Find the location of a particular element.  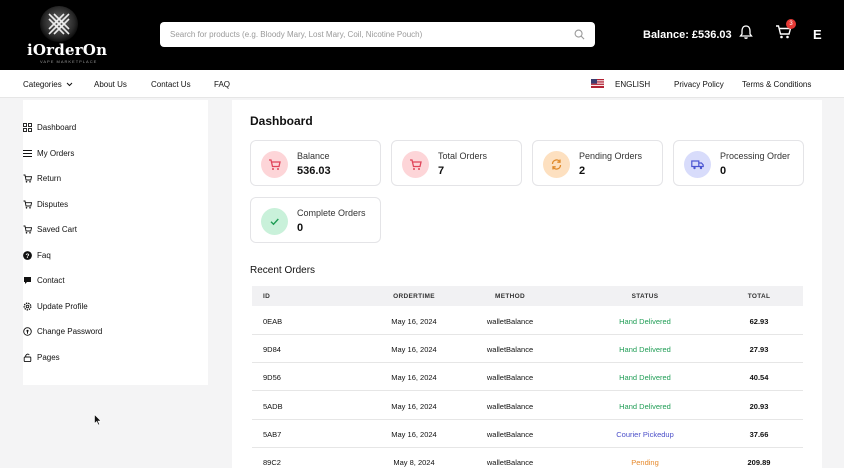

key-icon is located at coordinates (27, 331).